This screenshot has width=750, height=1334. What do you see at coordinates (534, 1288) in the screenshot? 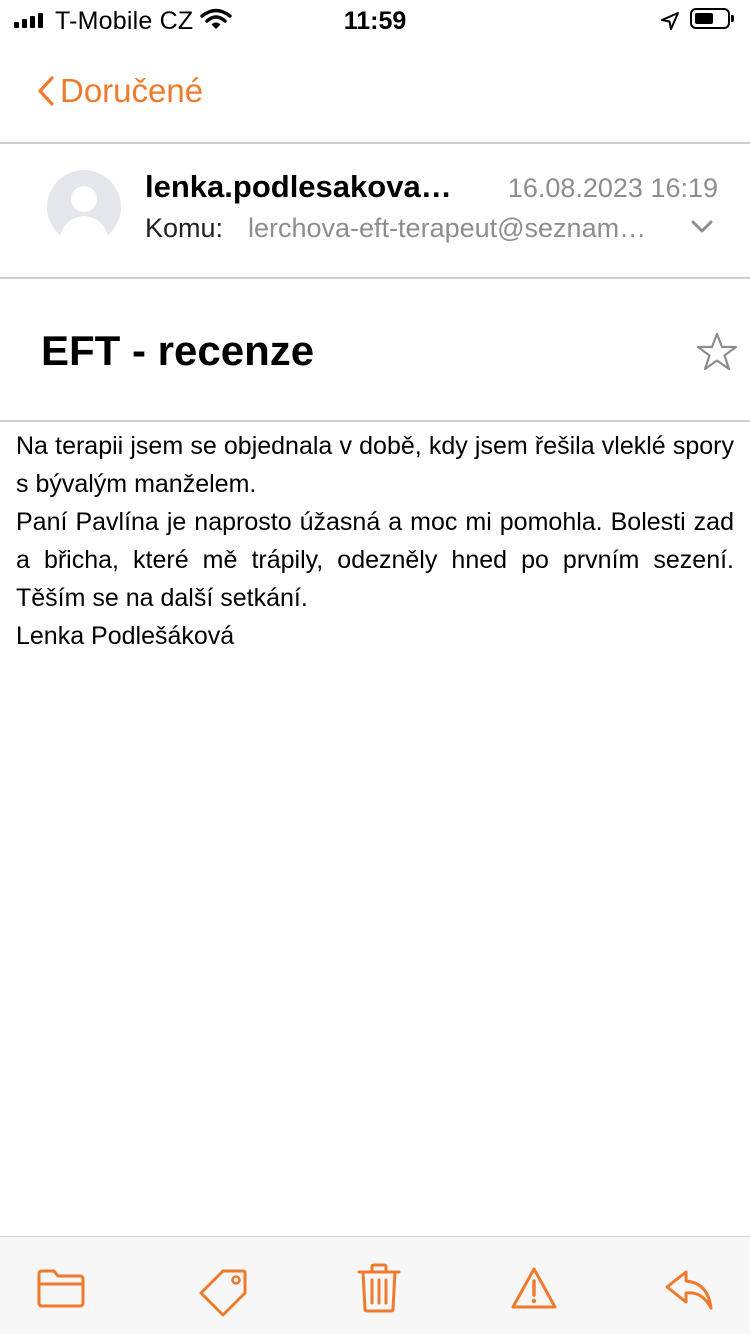
I see `warning-icon` at bounding box center [534, 1288].